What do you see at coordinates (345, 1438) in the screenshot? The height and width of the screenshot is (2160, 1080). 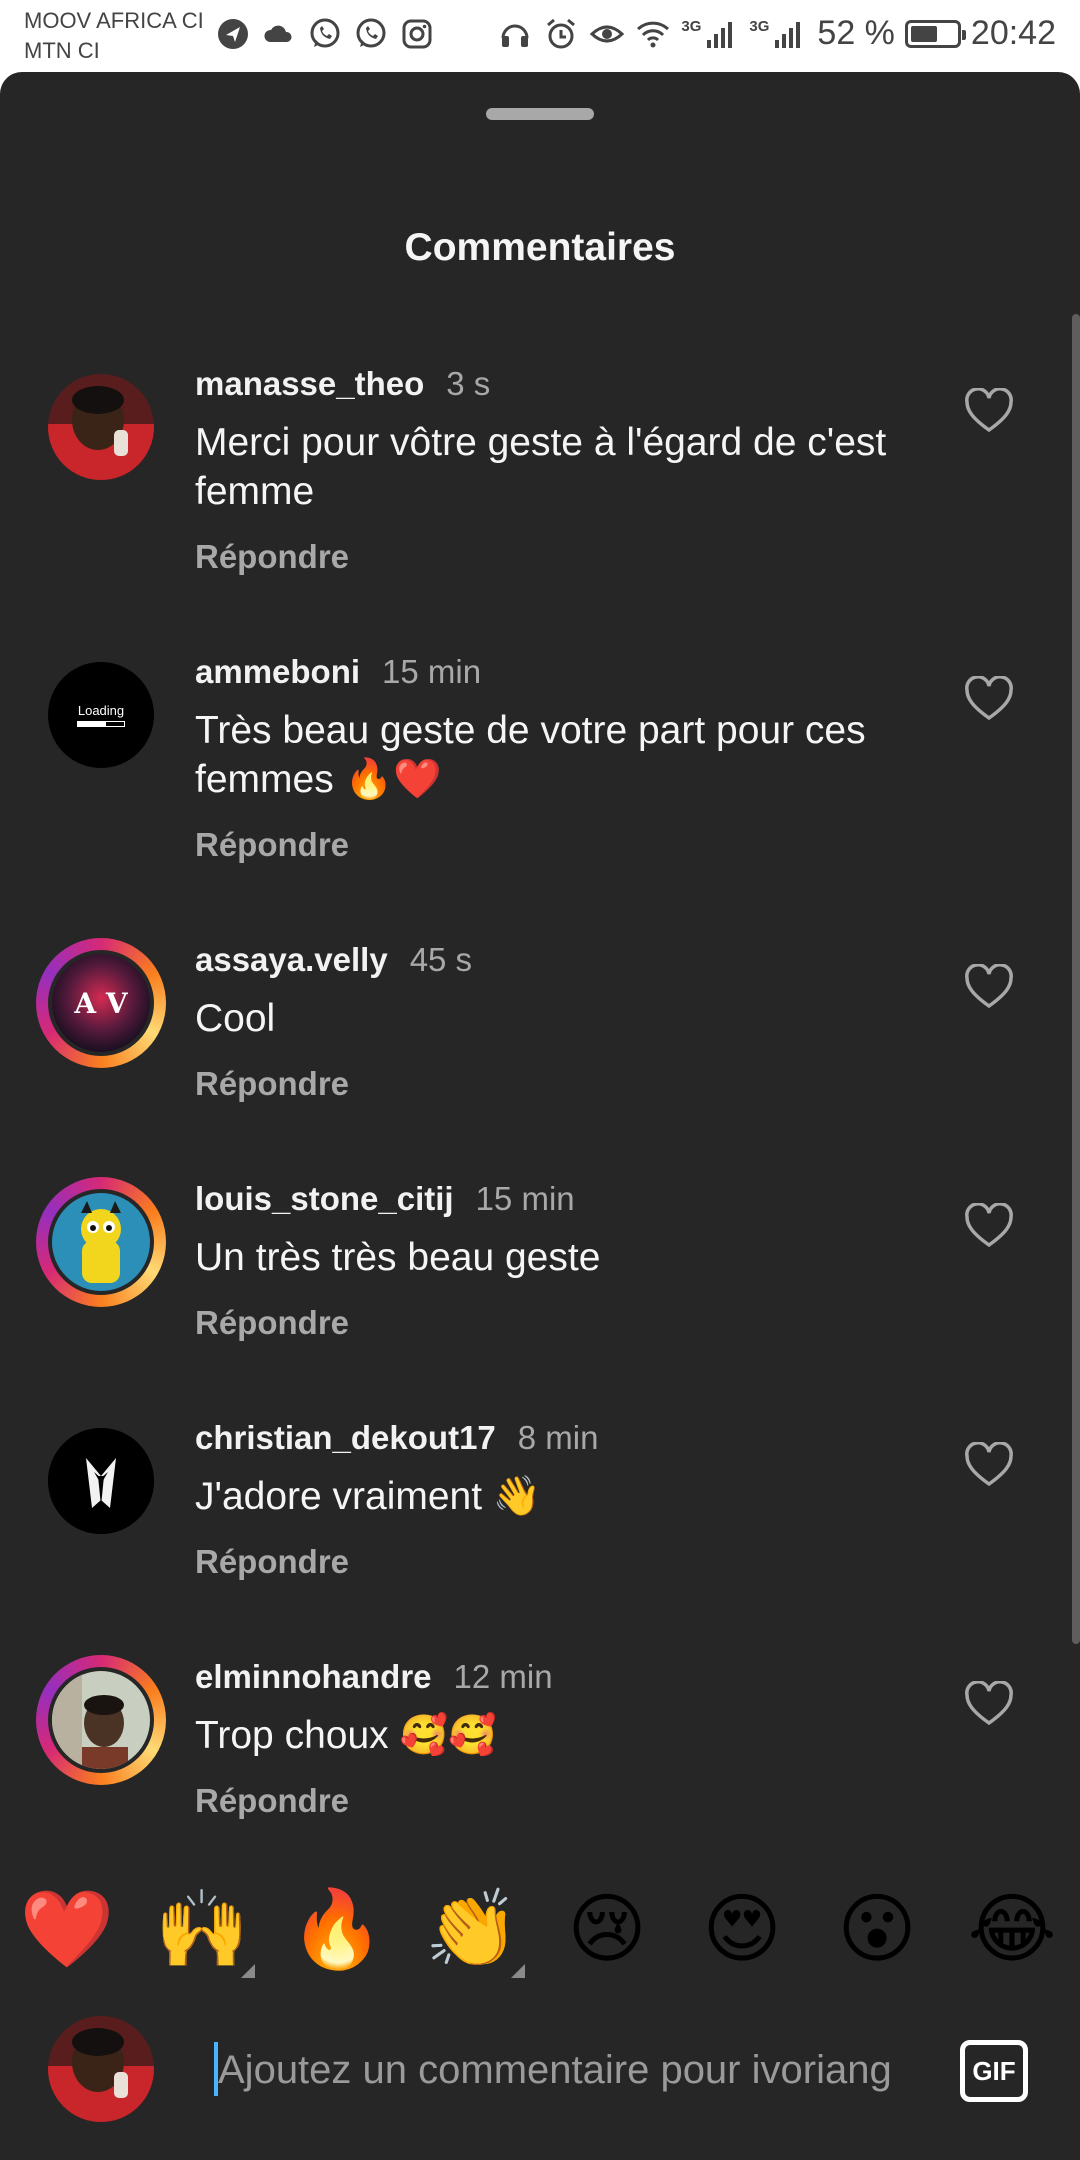 I see `comment-username: christian_dekout17` at bounding box center [345, 1438].